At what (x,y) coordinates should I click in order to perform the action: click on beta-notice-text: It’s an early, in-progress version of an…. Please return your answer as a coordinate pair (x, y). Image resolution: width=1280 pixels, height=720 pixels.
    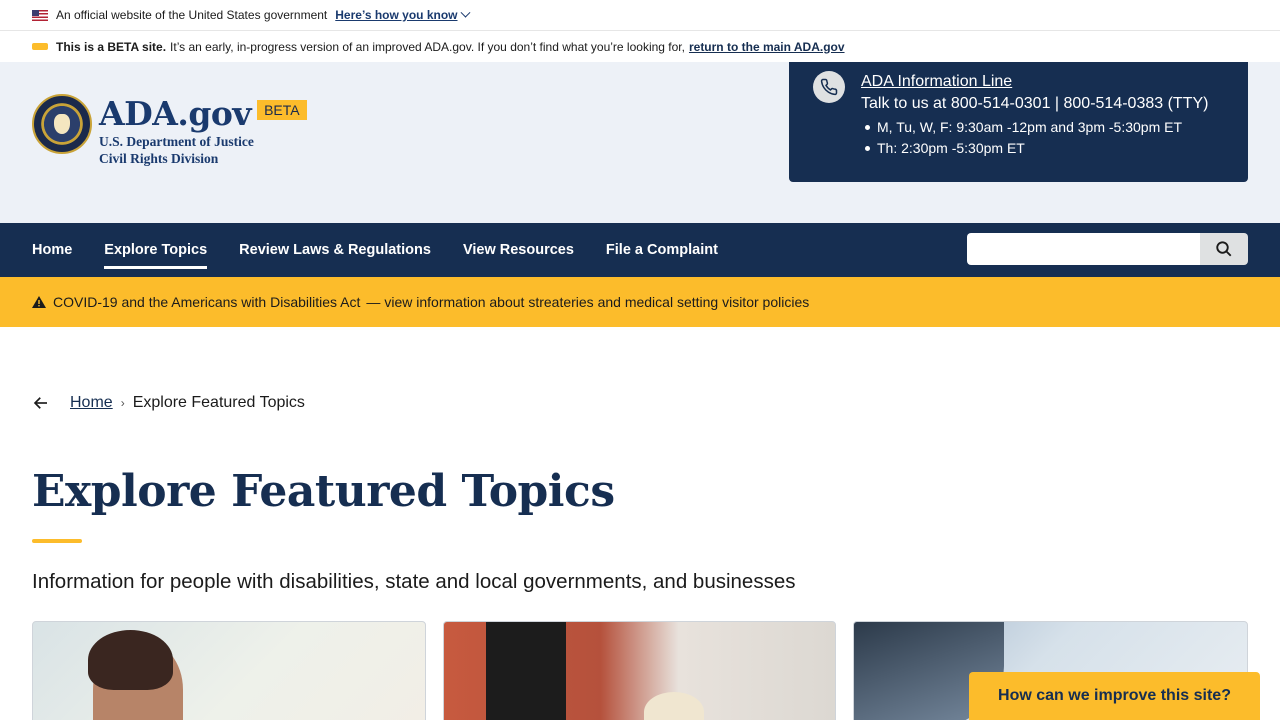
    Looking at the image, I should click on (427, 46).